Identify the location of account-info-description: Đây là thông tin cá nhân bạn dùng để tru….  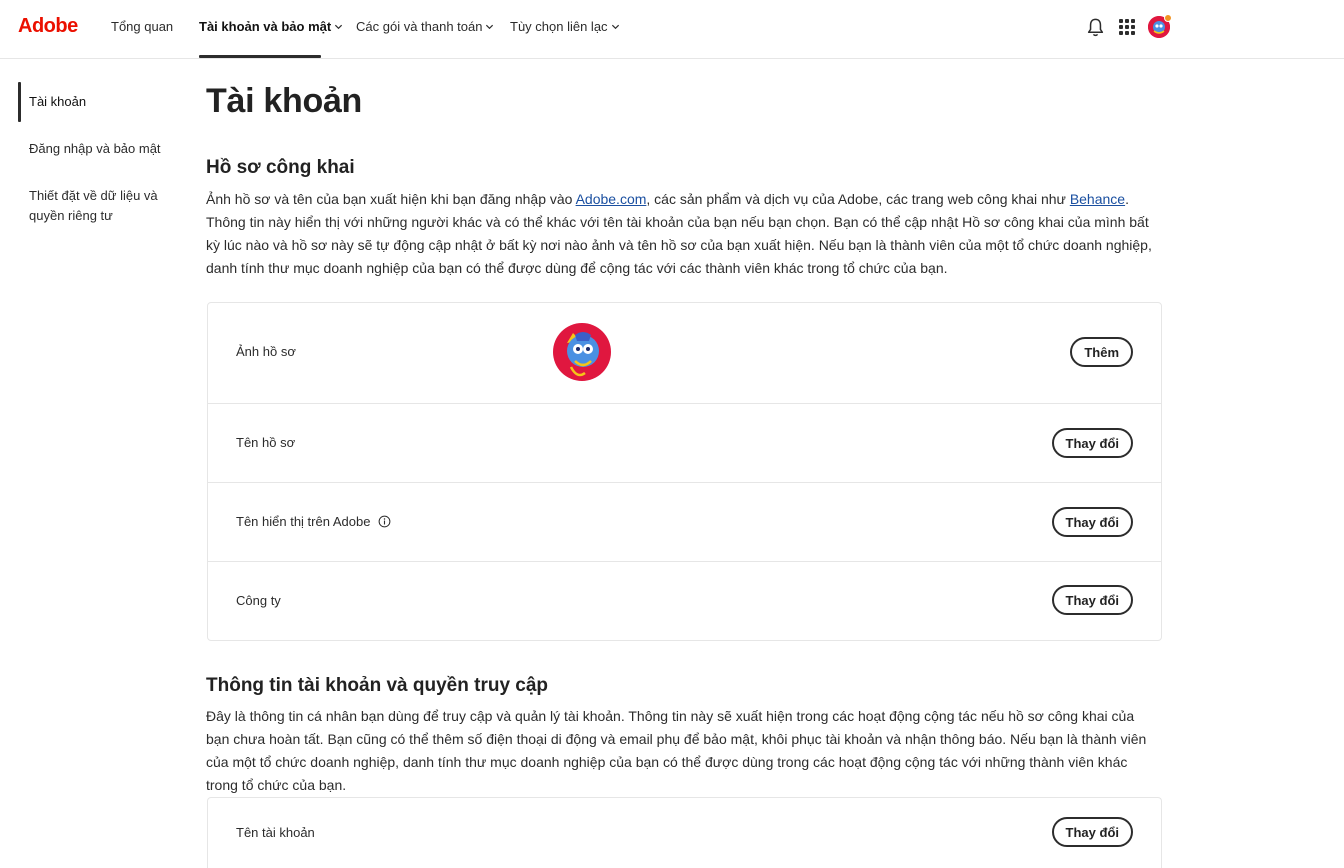
(676, 750).